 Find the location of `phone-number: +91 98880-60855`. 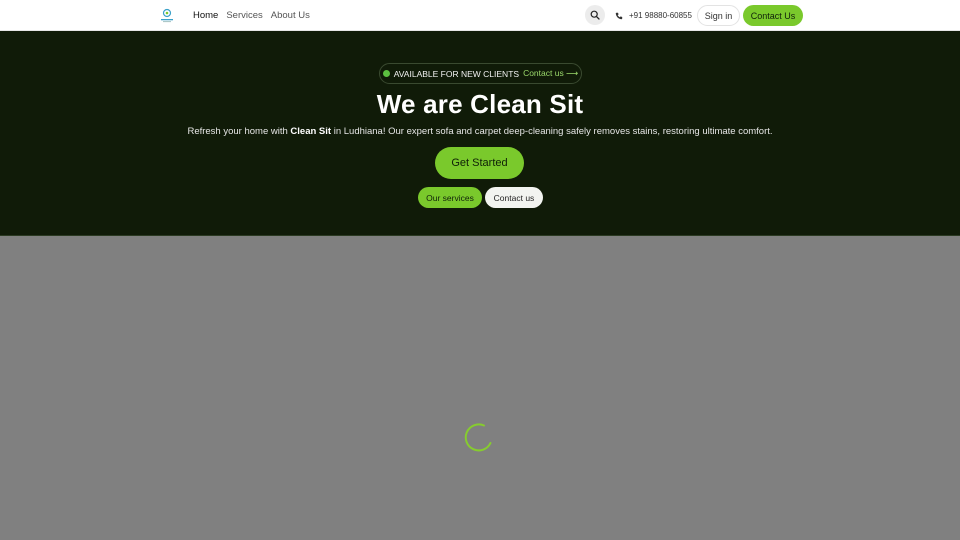

phone-number: +91 98880-60855 is located at coordinates (660, 15).